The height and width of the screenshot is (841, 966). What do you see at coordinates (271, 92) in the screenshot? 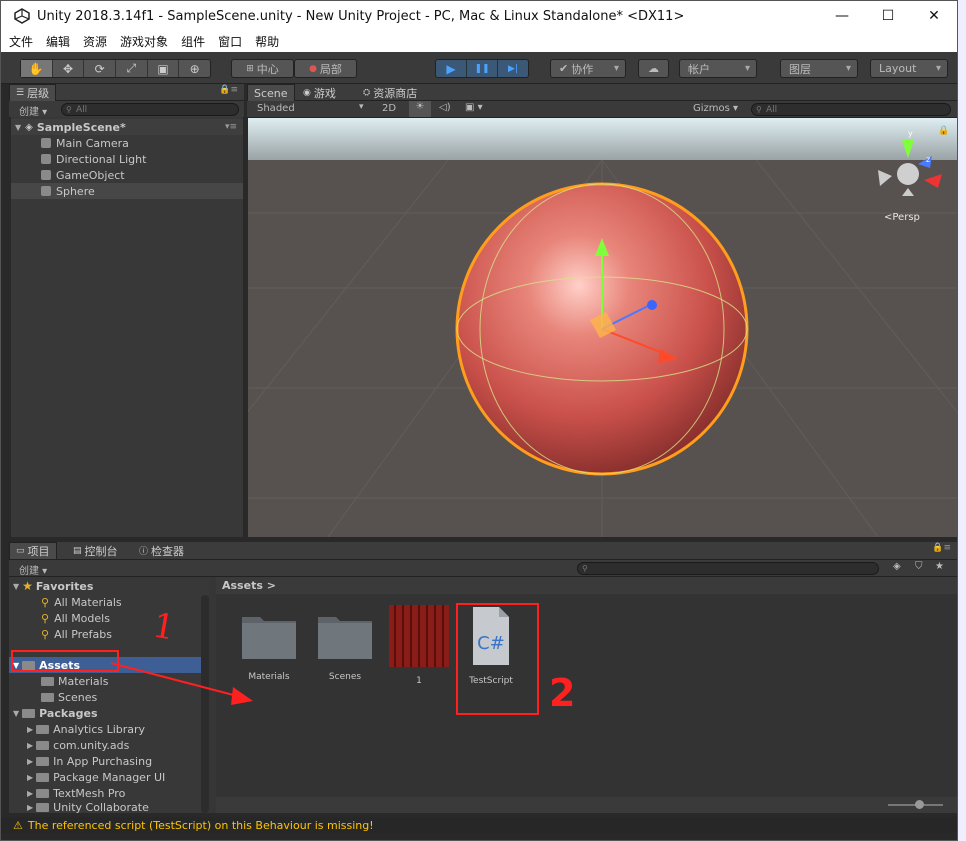
I see `tab-scene: Scene` at bounding box center [271, 92].